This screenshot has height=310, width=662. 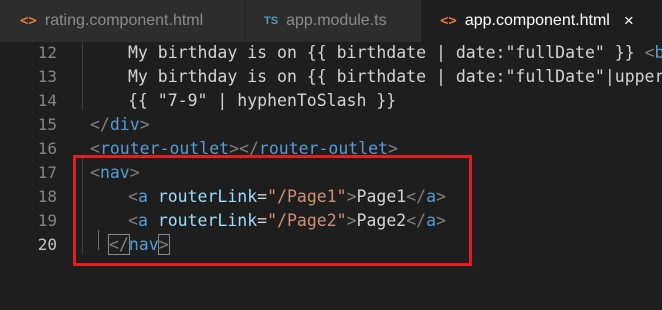 What do you see at coordinates (537, 20) in the screenshot?
I see `tab-label: app.component.html` at bounding box center [537, 20].